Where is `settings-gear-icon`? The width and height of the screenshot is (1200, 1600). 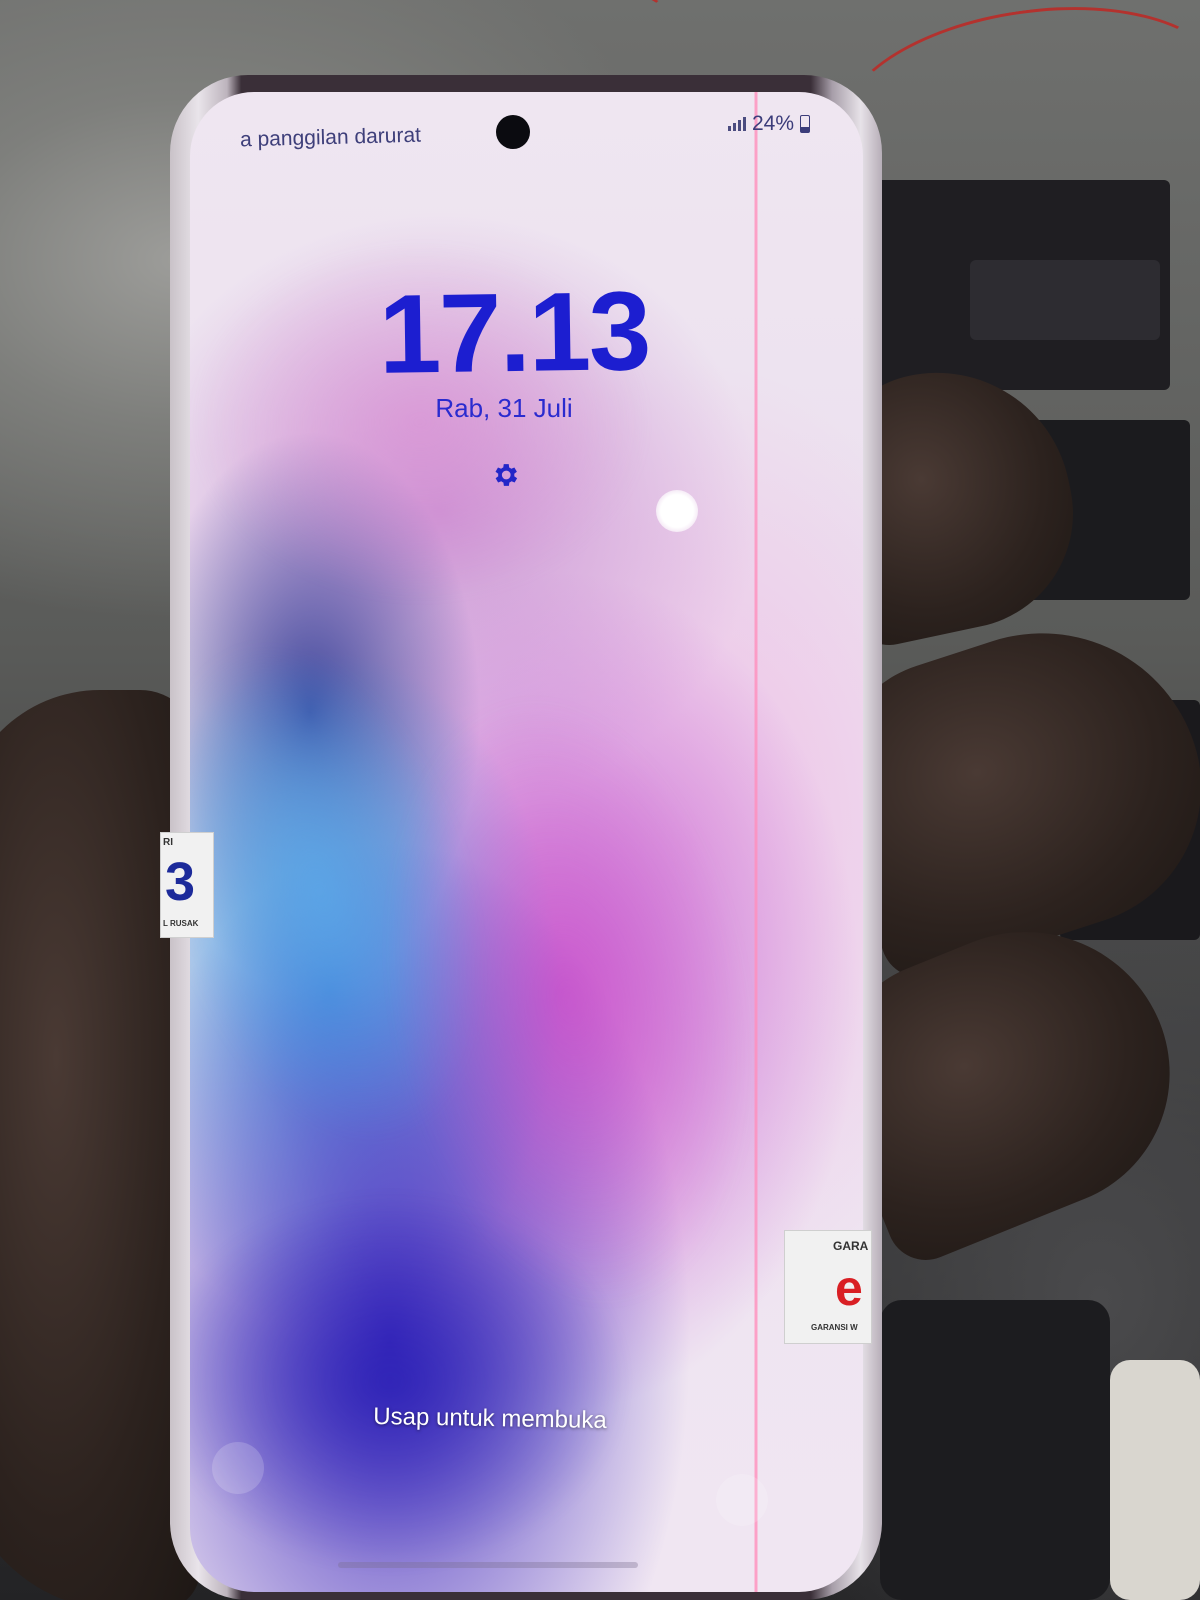
settings-gear-icon is located at coordinates (505, 475).